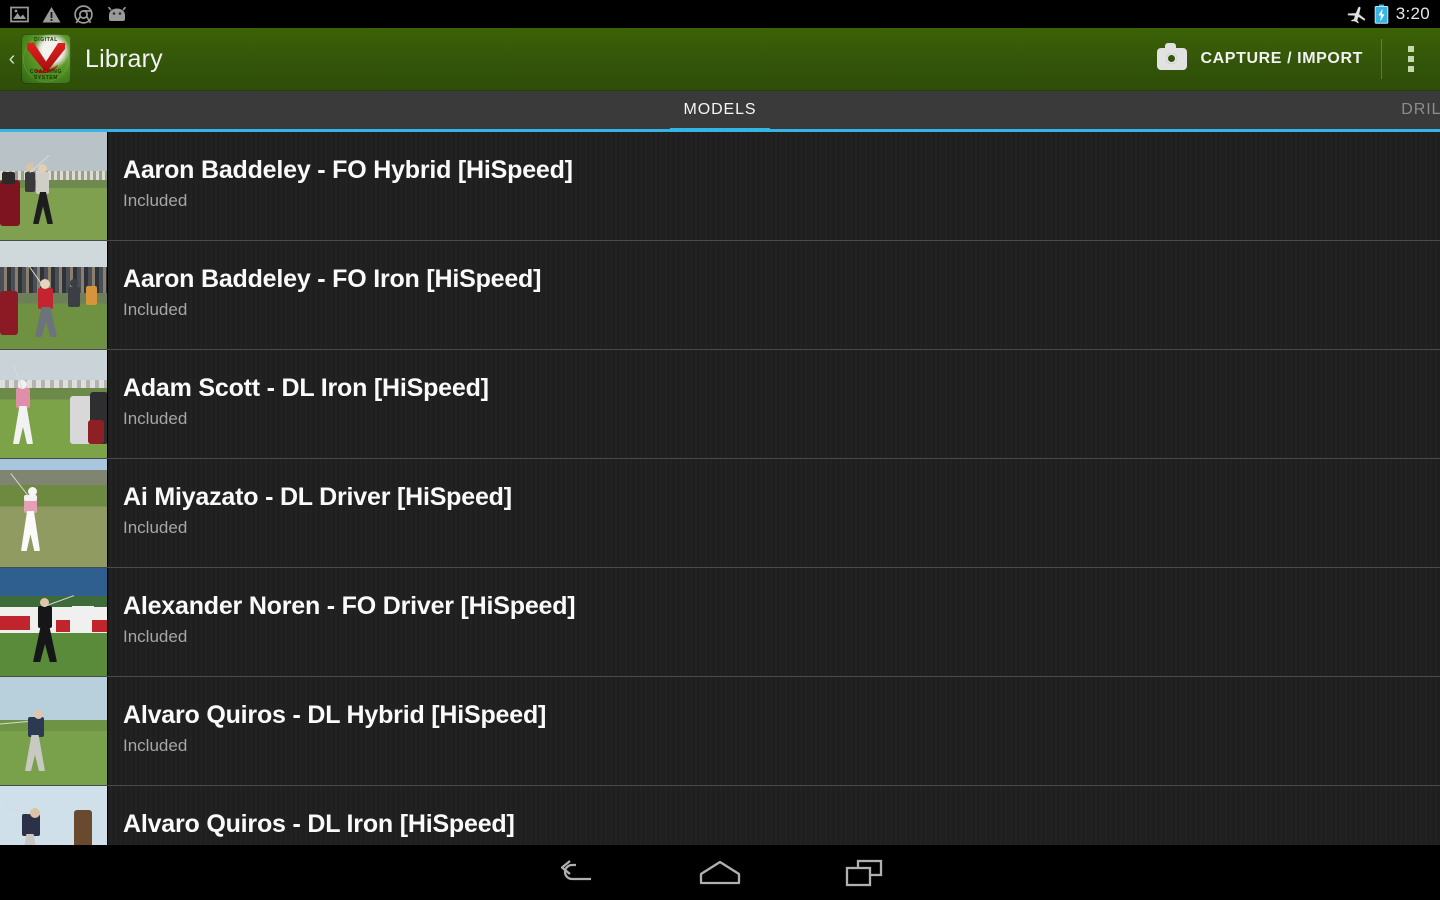 This screenshot has height=900, width=1440. I want to click on action-bar-actions: CAPTURE / IMPORT, so click(1293, 59).